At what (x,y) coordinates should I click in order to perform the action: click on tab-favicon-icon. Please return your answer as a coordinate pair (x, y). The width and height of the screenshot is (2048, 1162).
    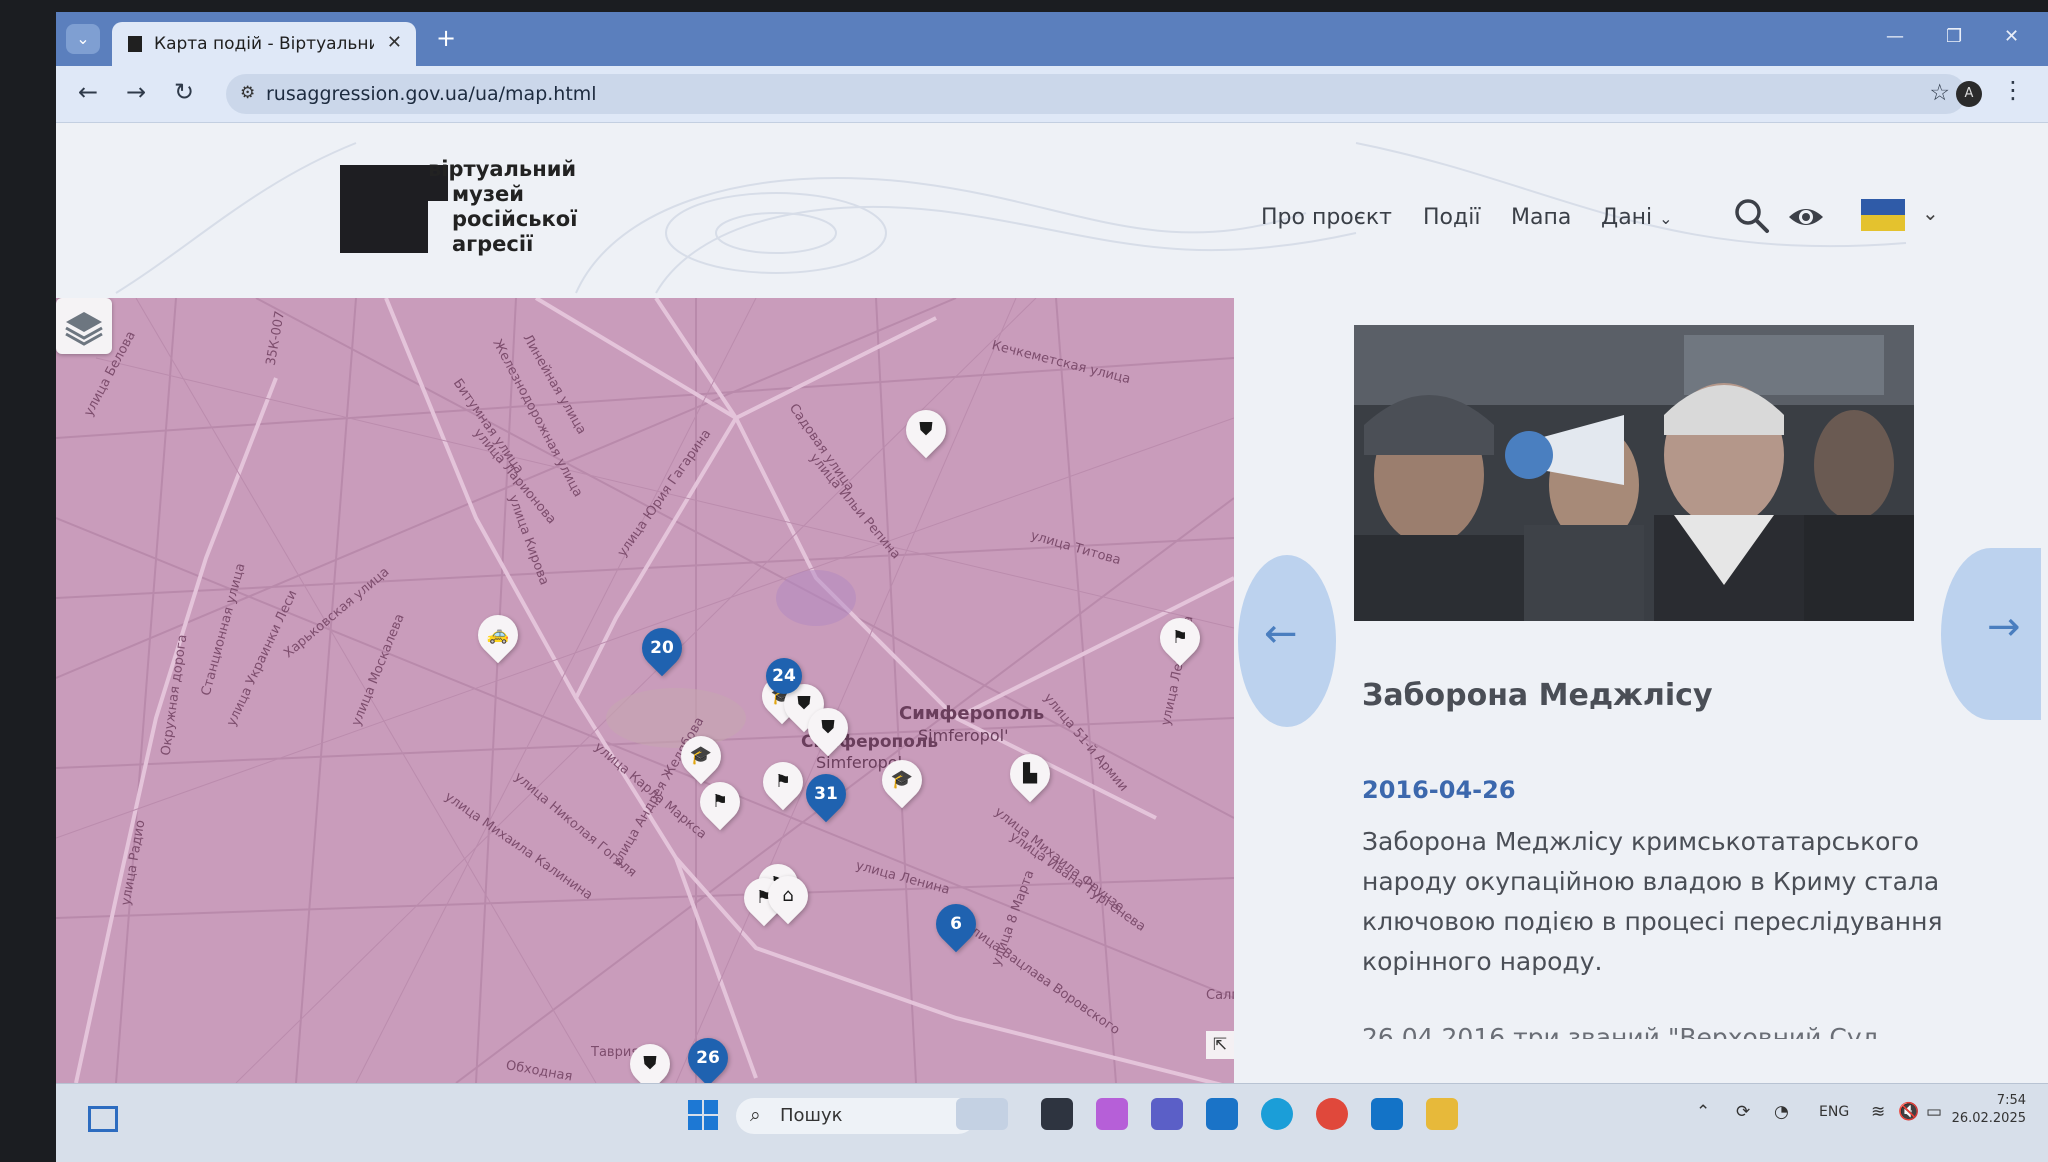
    Looking at the image, I should click on (135, 44).